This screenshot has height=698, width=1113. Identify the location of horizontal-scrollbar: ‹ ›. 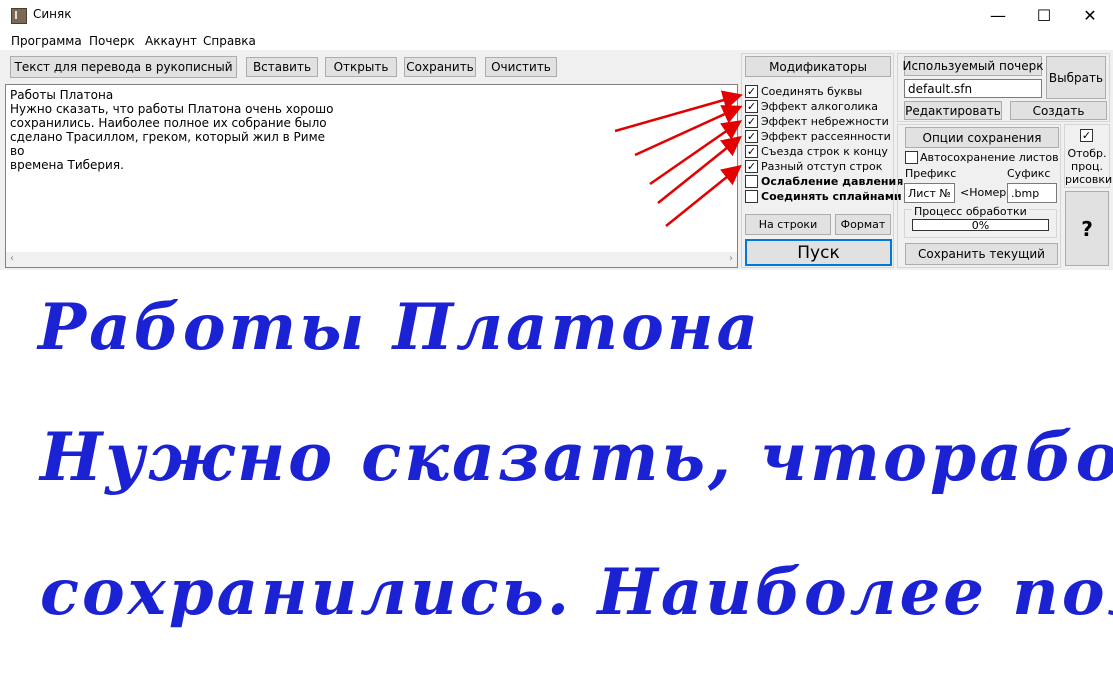
(371, 259).